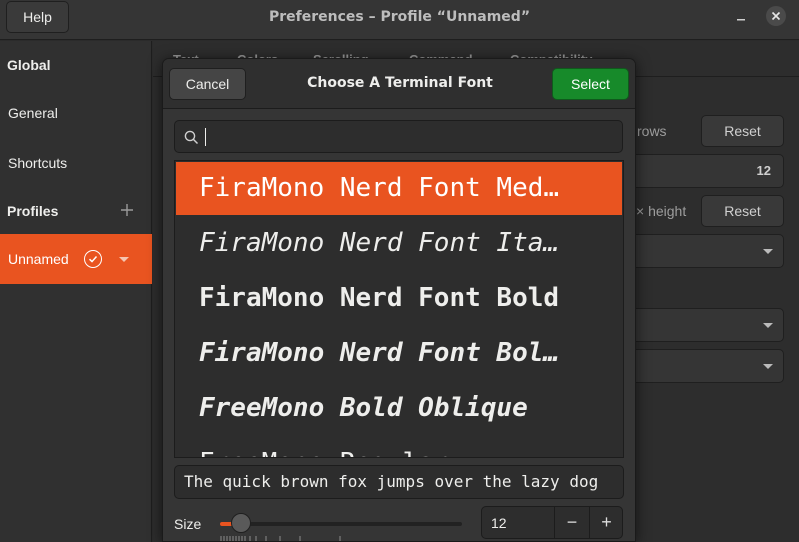  I want to click on sidebar-heading-global: Global, so click(29, 65).